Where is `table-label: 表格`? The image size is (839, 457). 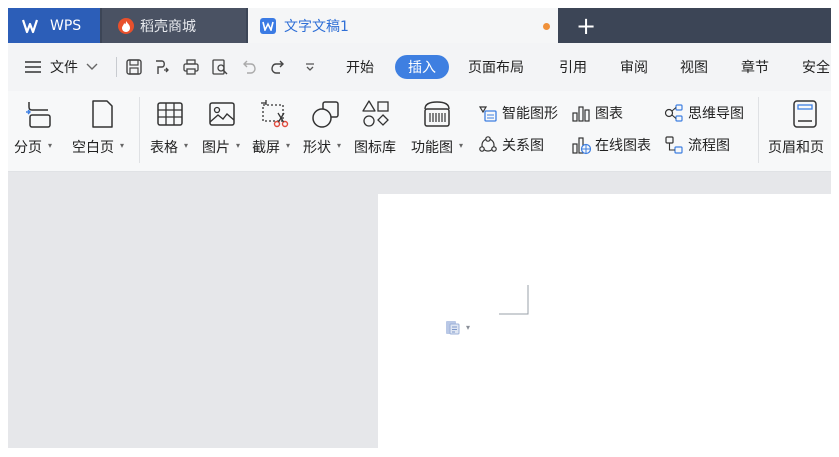 table-label: 表格 is located at coordinates (164, 148).